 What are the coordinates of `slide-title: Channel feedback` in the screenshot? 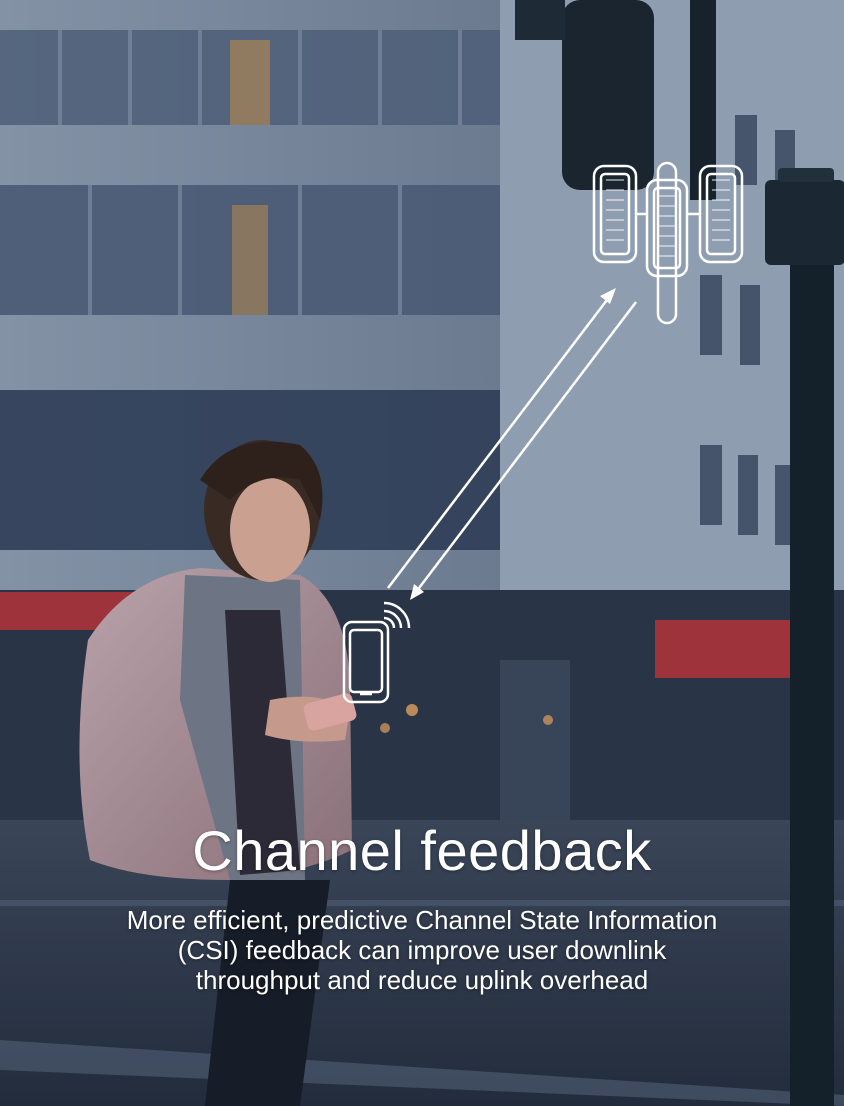 It's located at (422, 850).